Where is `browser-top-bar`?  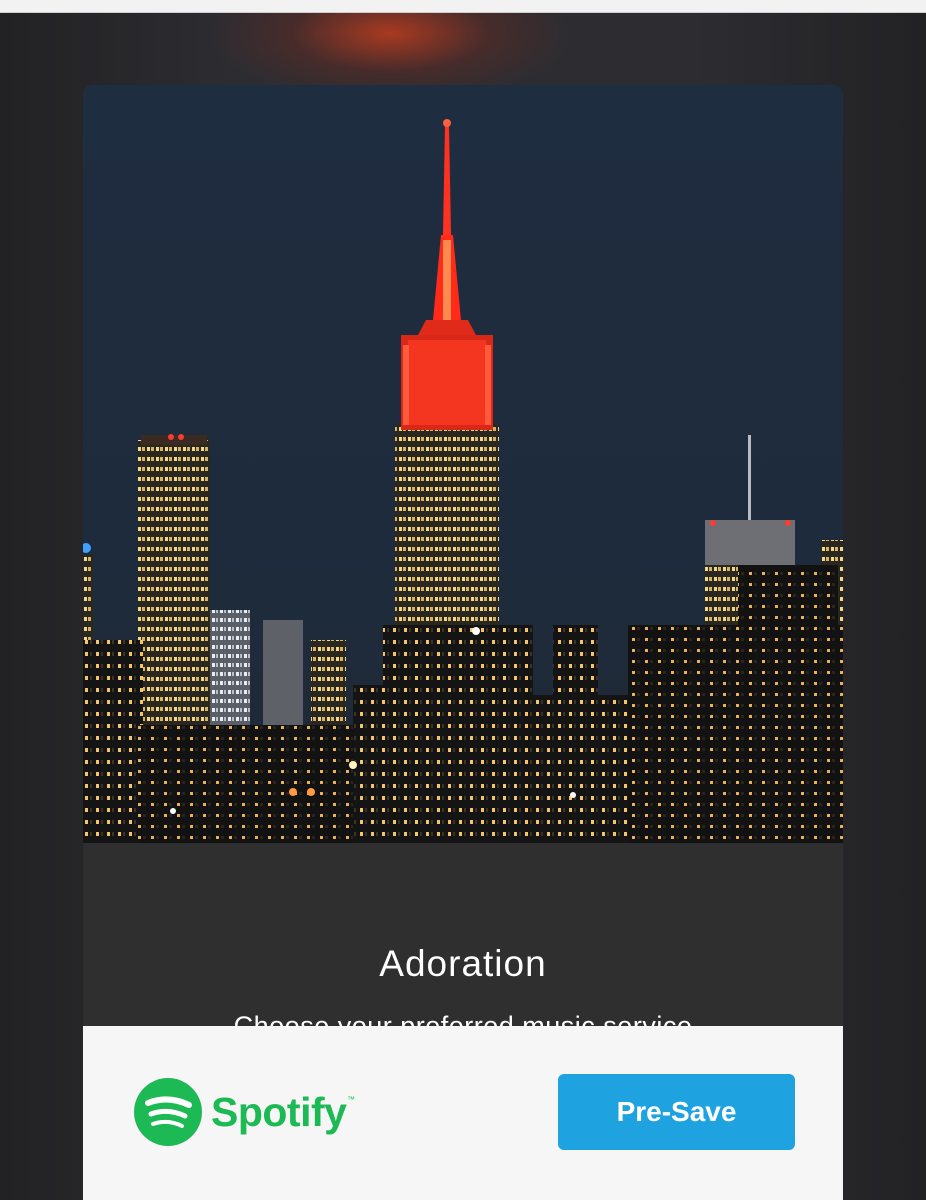 browser-top-bar is located at coordinates (463, 6).